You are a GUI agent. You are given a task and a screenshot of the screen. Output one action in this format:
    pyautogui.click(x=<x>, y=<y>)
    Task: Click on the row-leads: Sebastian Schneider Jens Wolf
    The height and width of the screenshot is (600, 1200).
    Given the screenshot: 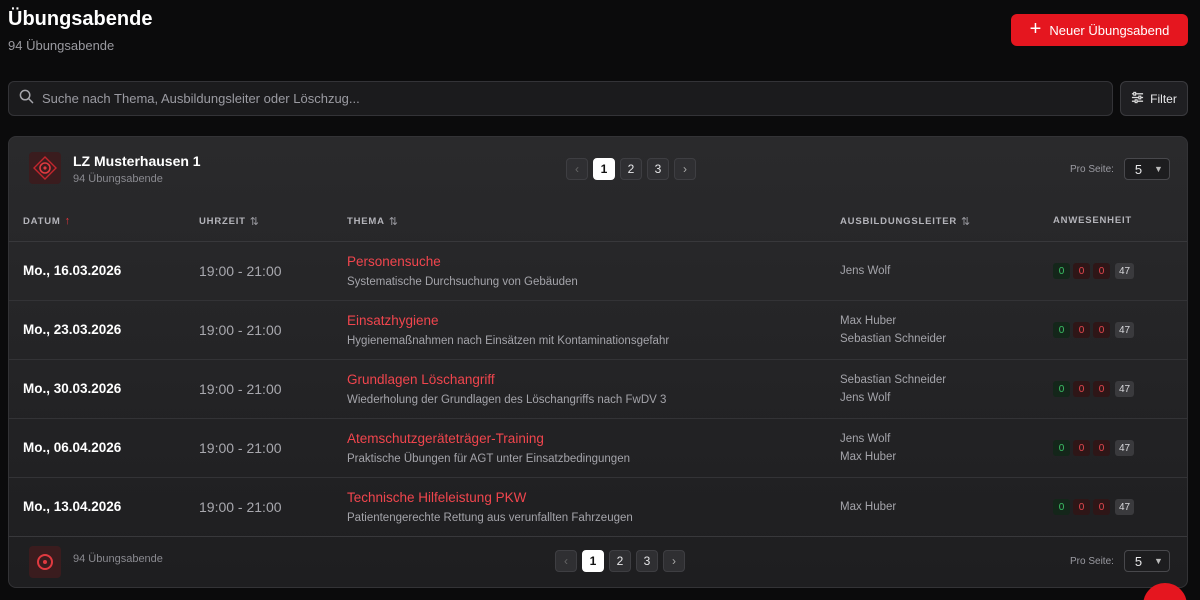 What is the action you would take?
    pyautogui.click(x=893, y=389)
    